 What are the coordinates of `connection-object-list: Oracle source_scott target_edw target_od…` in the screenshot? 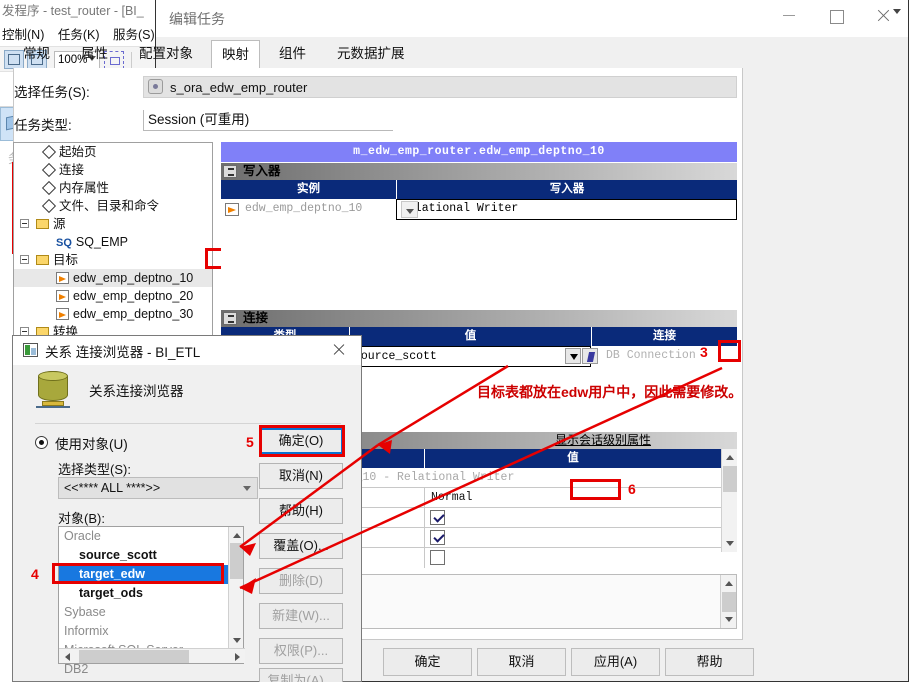 It's located at (151, 604).